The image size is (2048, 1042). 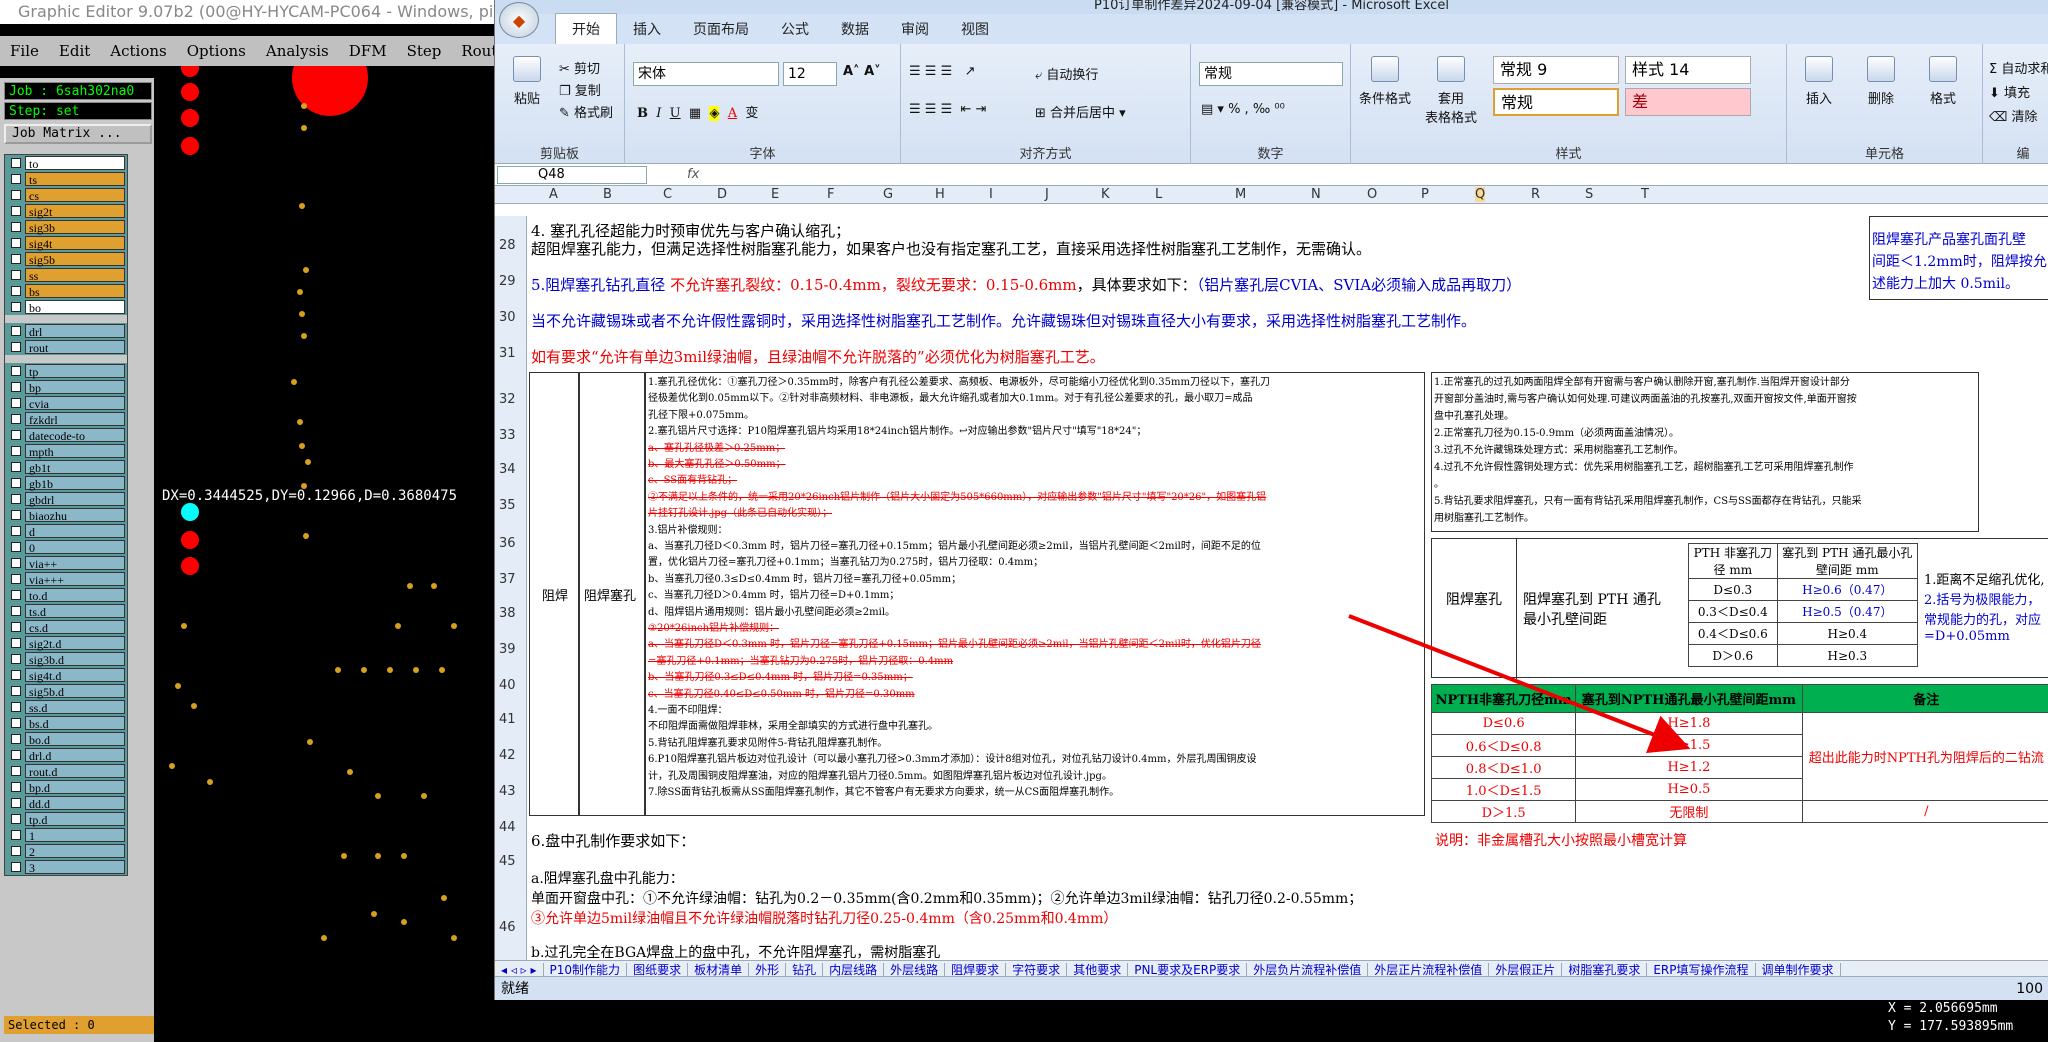 What do you see at coordinates (805, 969) in the screenshot?
I see `sheet-tab: 钻孔` at bounding box center [805, 969].